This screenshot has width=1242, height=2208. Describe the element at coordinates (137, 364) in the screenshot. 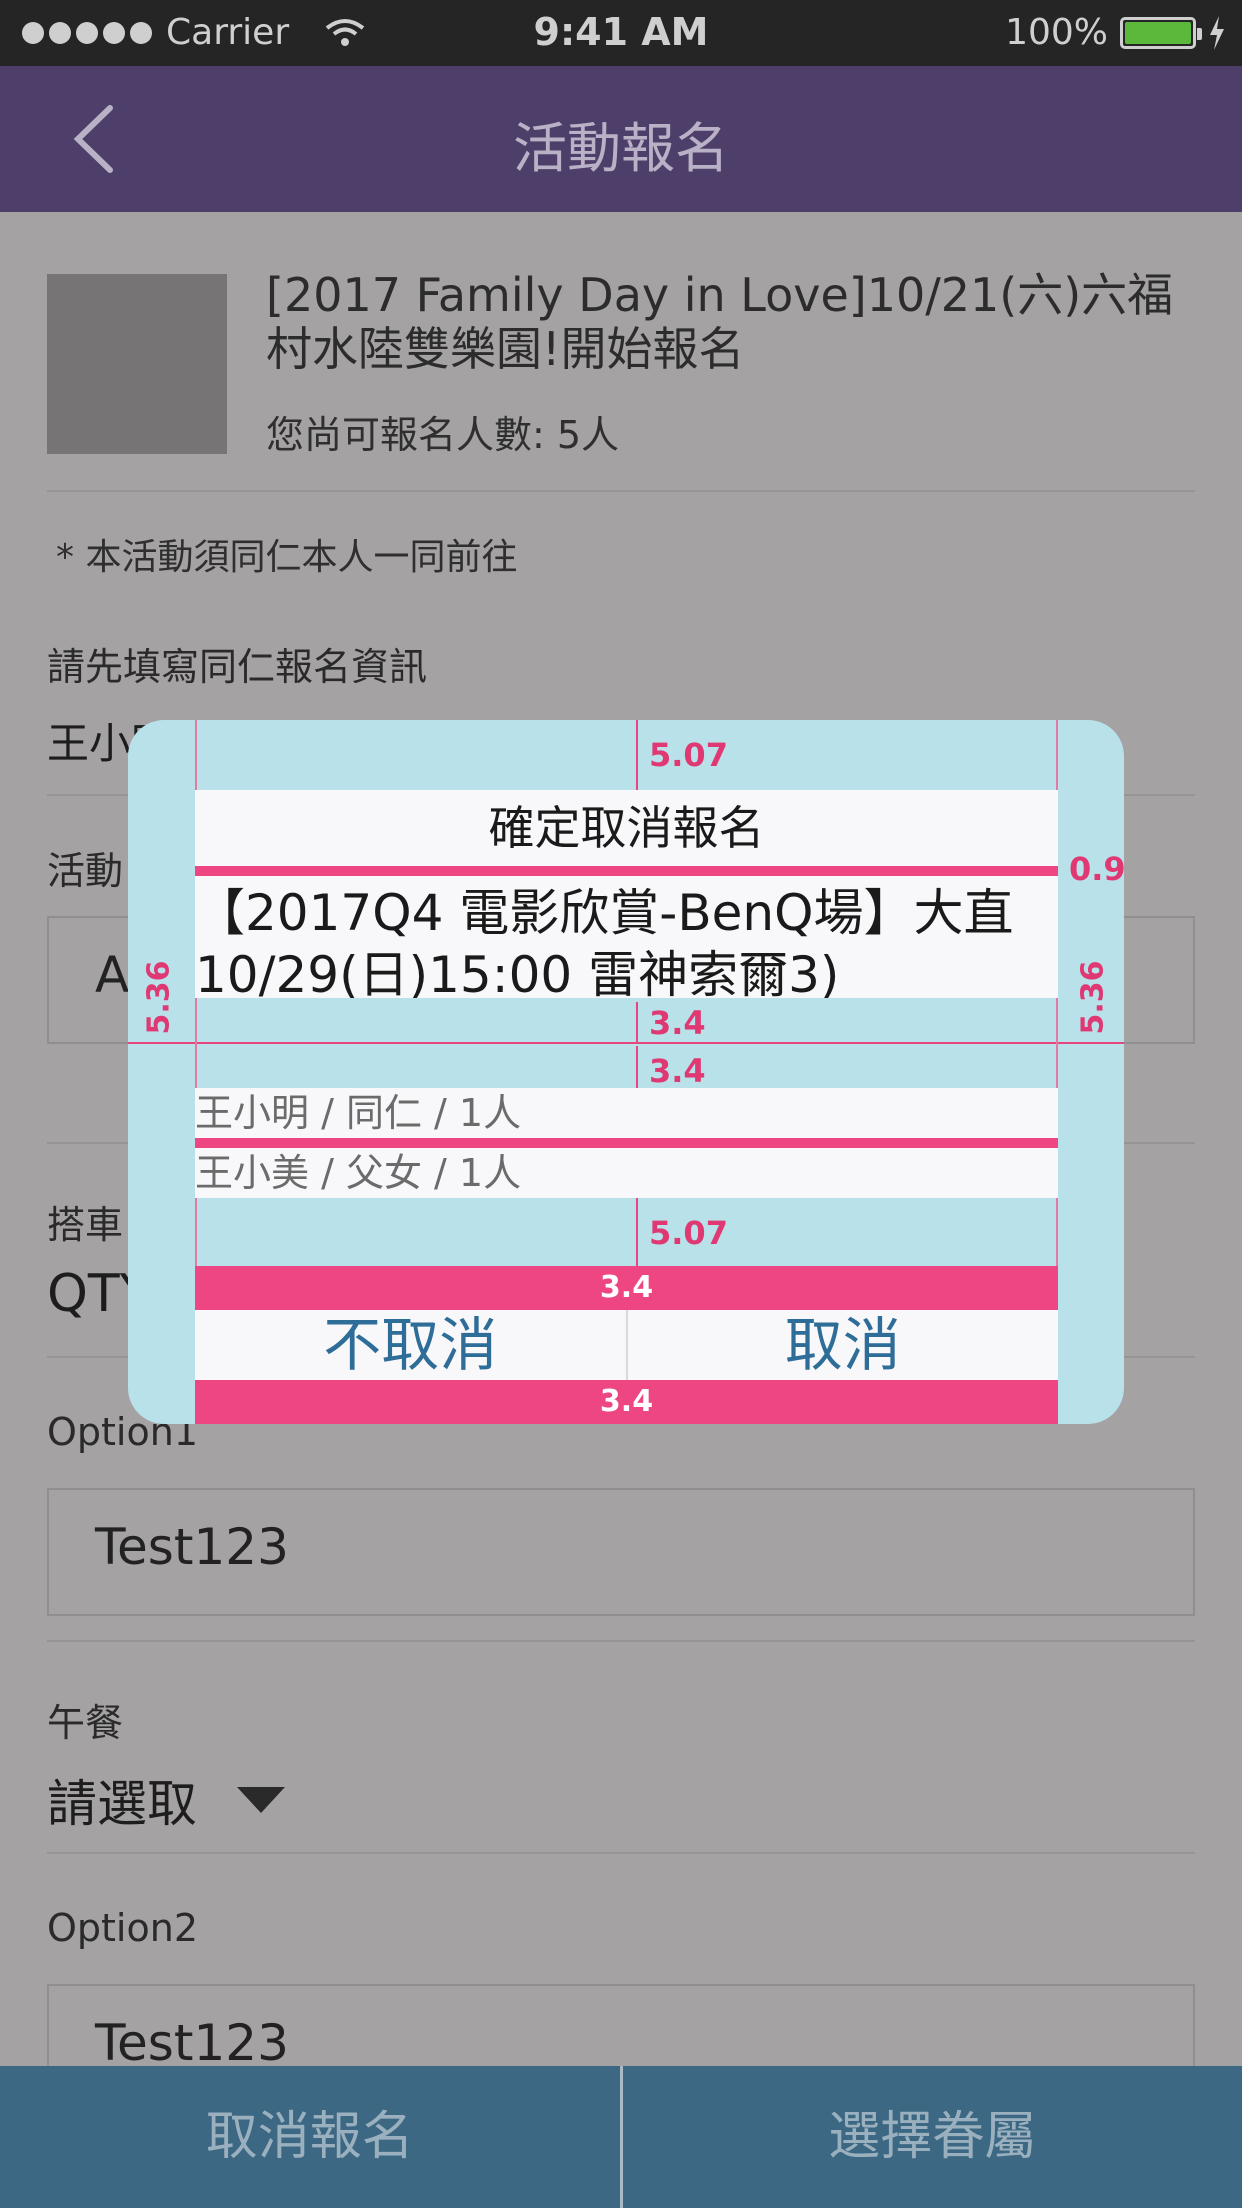

I see `event-thumbnail` at that location.